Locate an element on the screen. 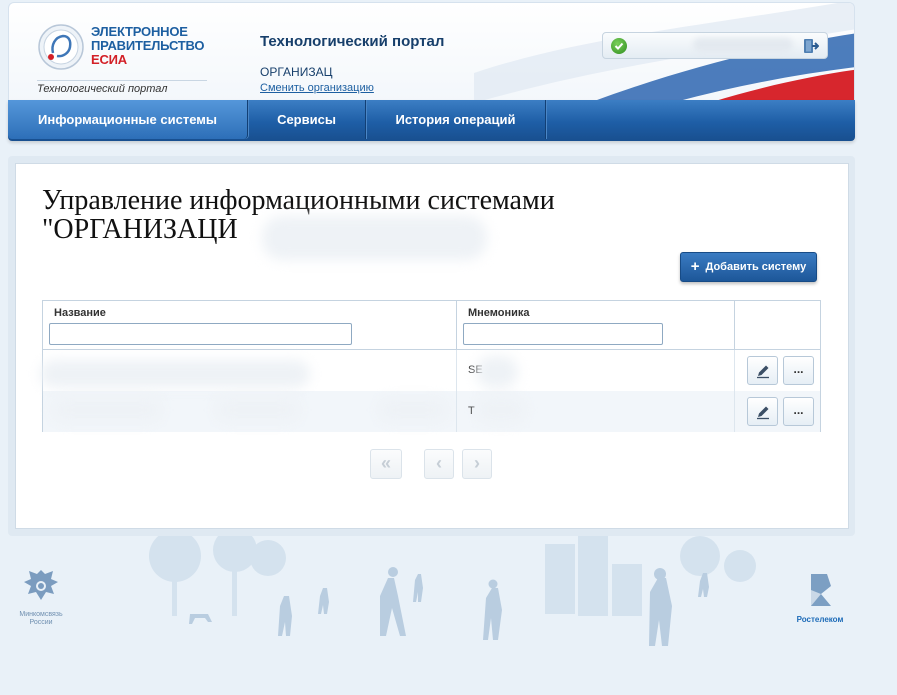 The height and width of the screenshot is (695, 897). table-header: Название Мнемоника is located at coordinates (431, 325).